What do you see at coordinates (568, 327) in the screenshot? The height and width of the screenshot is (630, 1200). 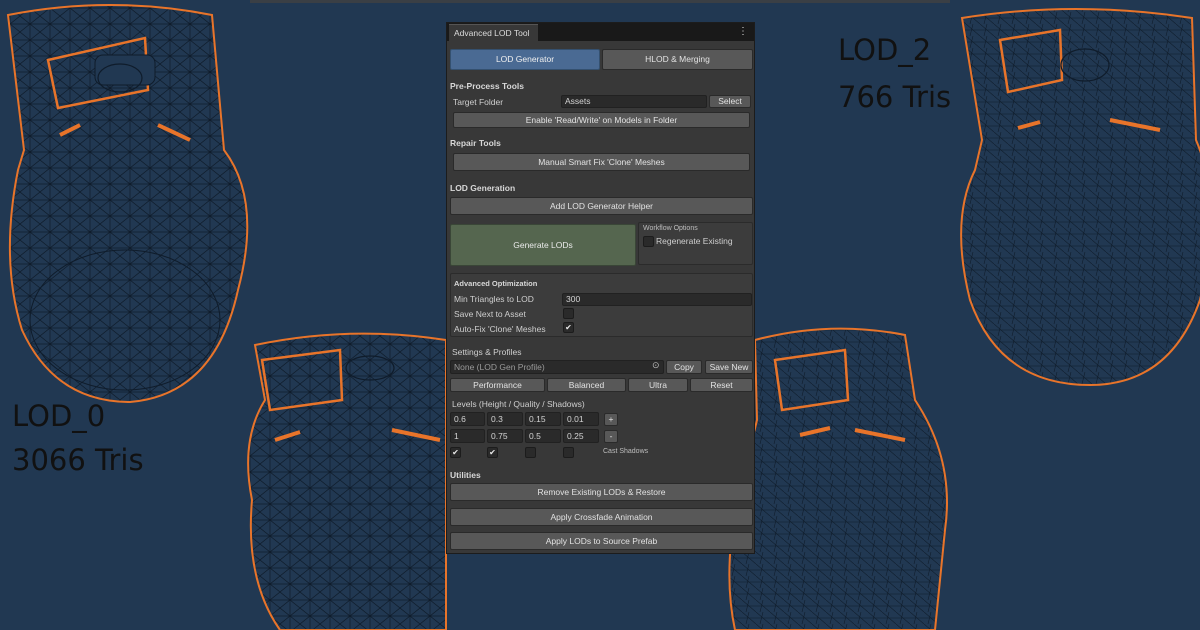 I see `auto-fix-clone-checkbox: ✔` at bounding box center [568, 327].